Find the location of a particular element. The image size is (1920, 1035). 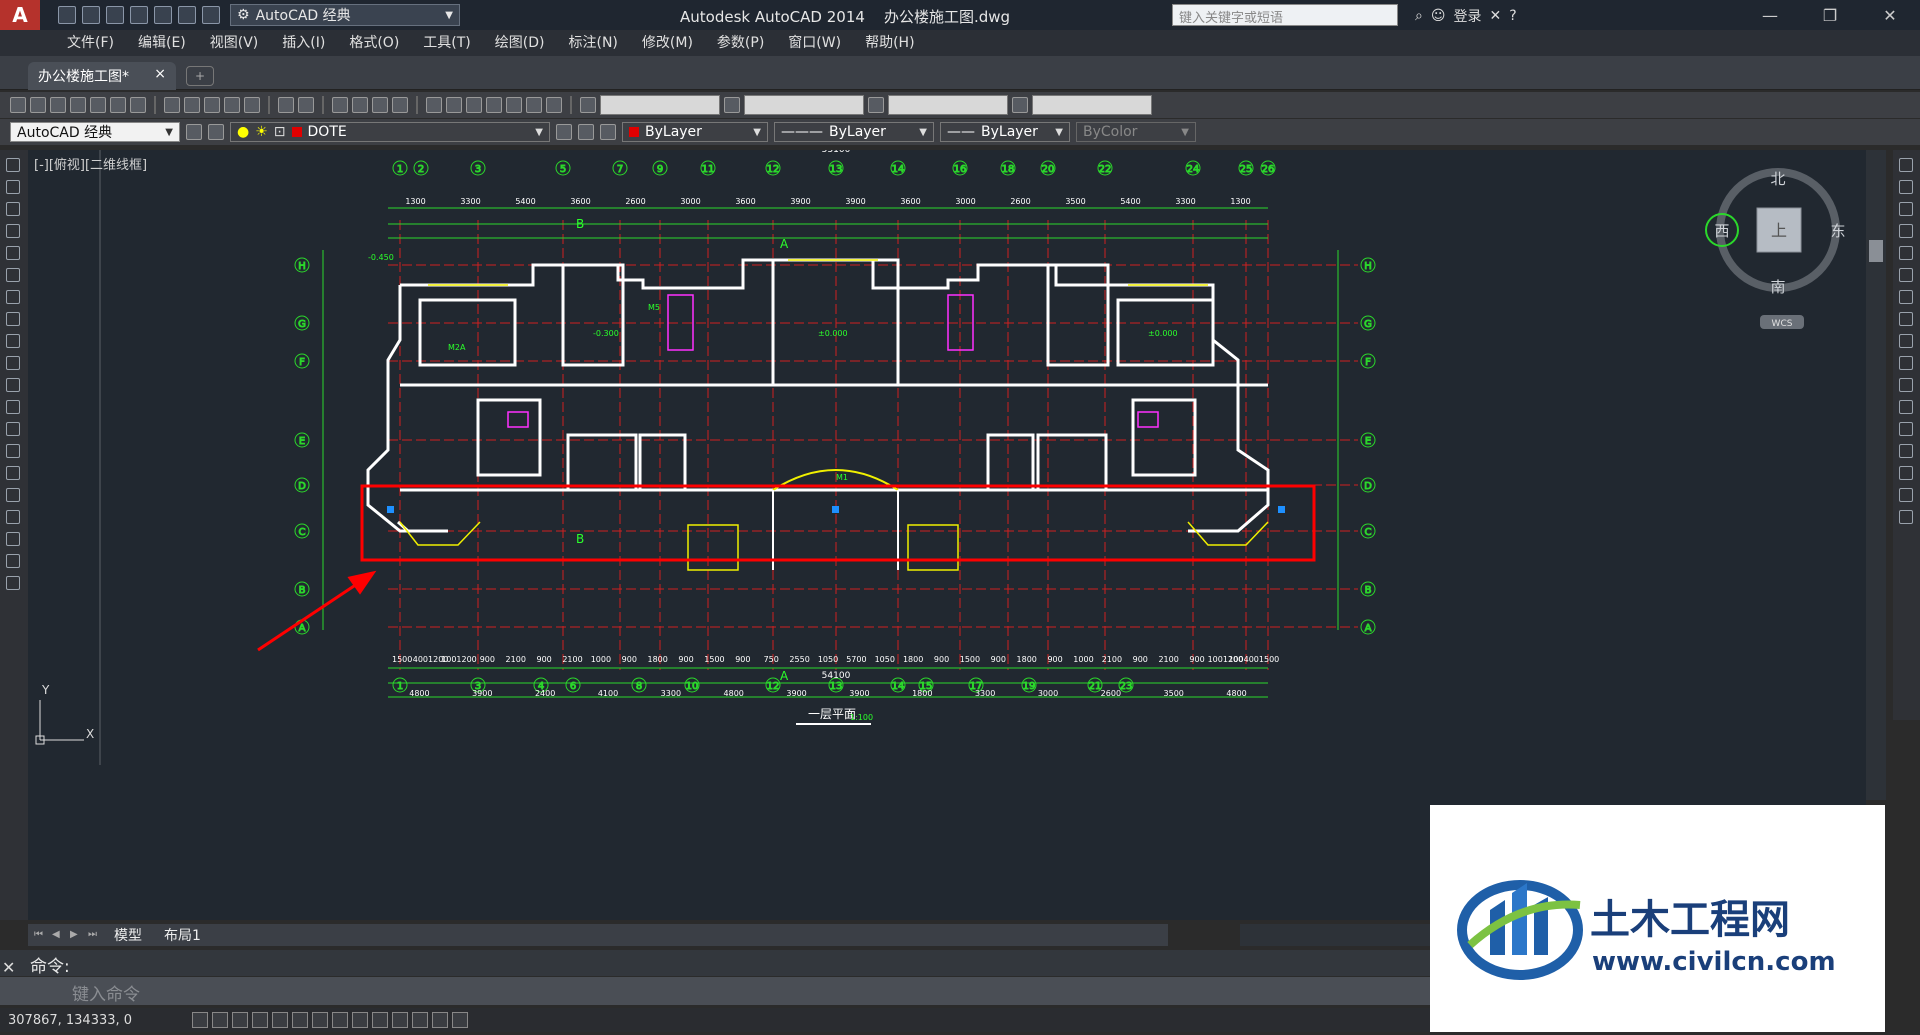

erase-icon is located at coordinates (1906, 165).